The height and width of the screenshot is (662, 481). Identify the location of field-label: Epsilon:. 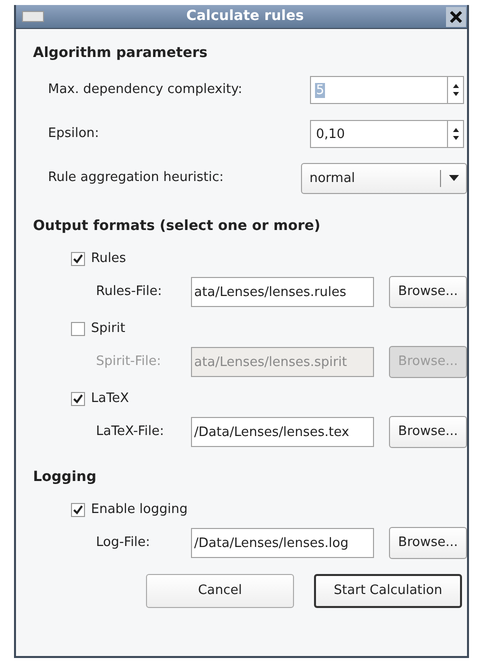
(74, 134).